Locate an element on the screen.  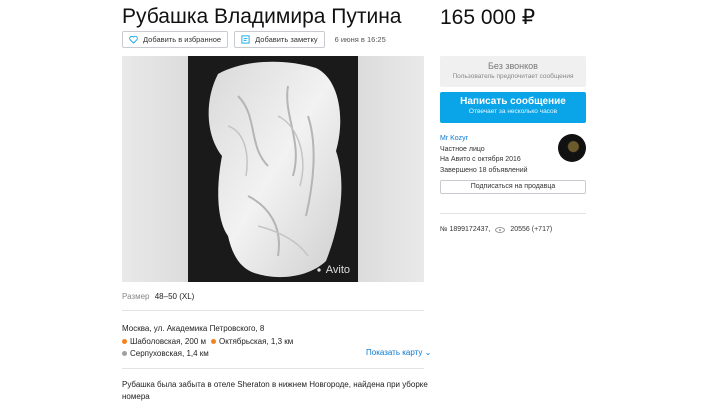
size-value: 48–50 (XL) is located at coordinates (174, 296).